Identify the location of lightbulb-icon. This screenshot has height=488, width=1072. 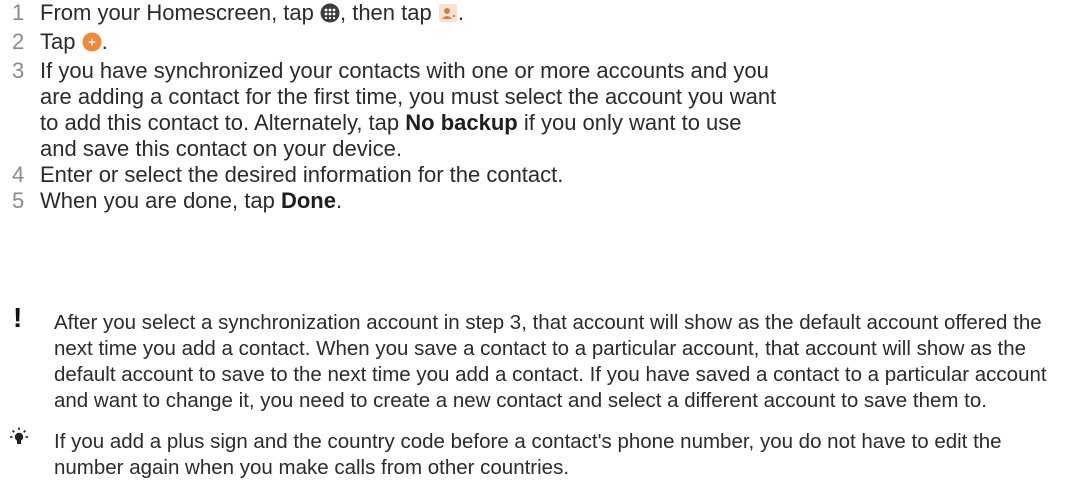
(32, 454).